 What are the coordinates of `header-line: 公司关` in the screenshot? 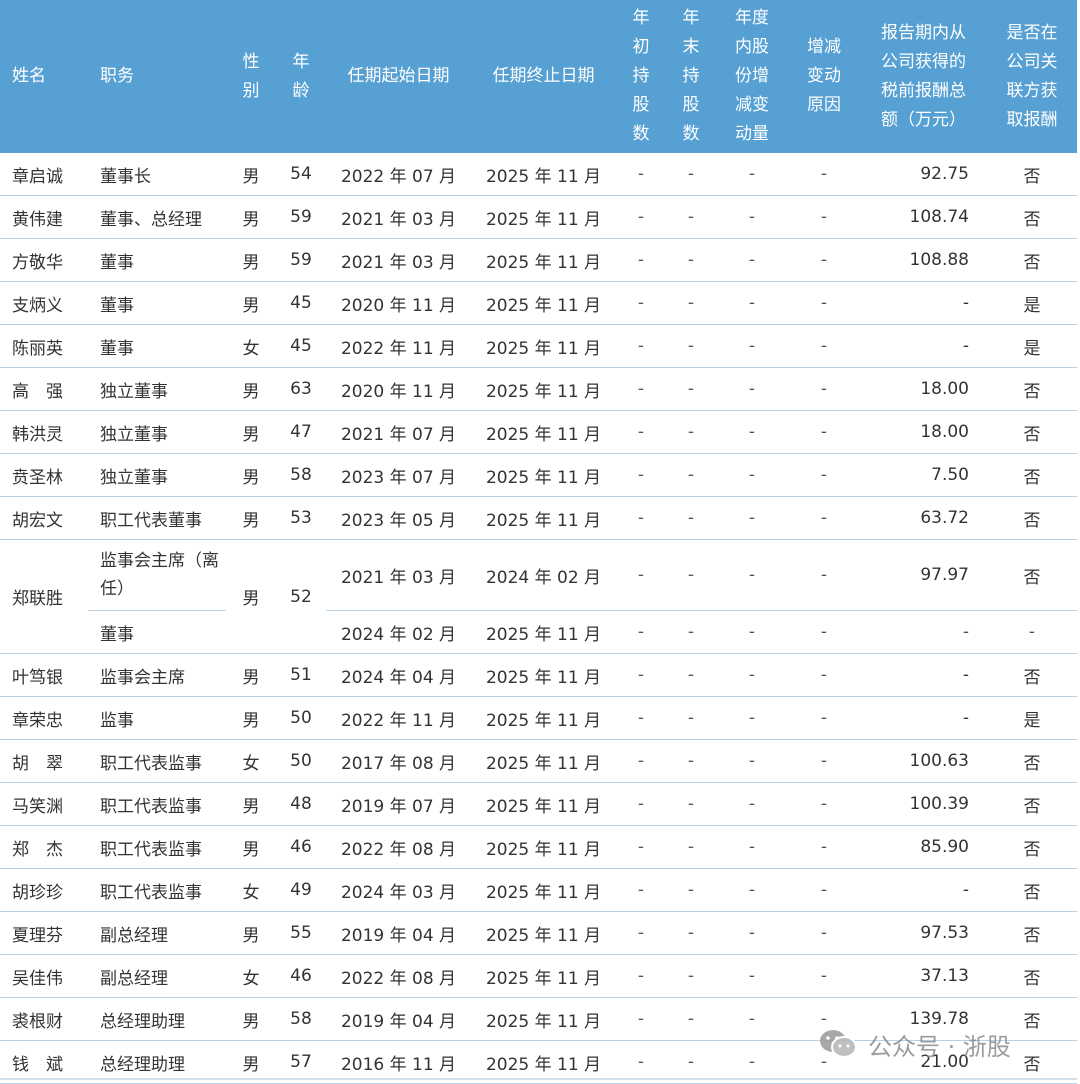 It's located at (1032, 61).